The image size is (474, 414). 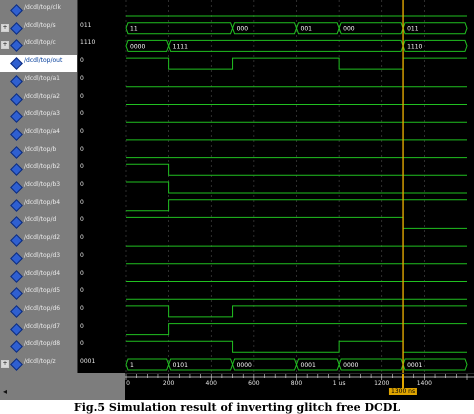 What do you see at coordinates (296, 383) in the screenshot?
I see `ruler-tick-label: 800` at bounding box center [296, 383].